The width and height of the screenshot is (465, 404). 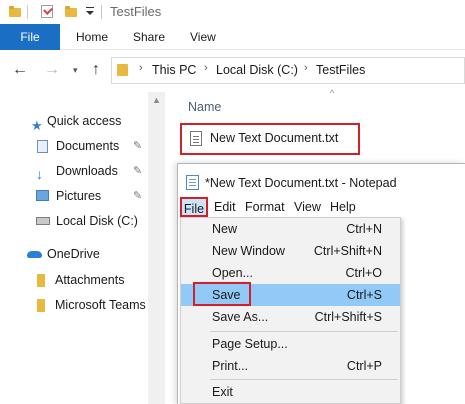 I want to click on menu-item-new: New Ctrl+N, so click(x=290, y=229).